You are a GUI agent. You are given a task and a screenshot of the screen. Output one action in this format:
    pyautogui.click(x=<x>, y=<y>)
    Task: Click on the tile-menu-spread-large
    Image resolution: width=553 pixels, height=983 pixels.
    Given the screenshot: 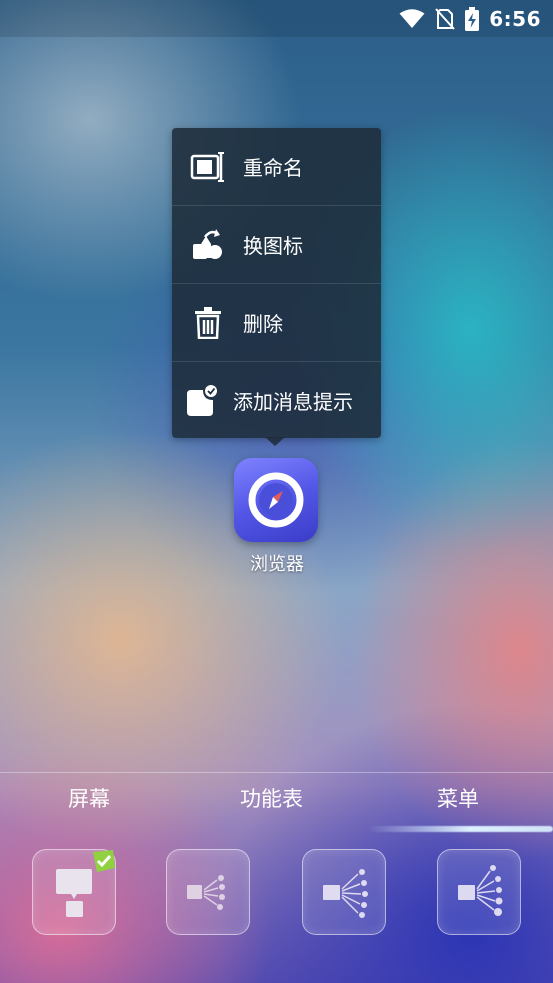 What is the action you would take?
    pyautogui.click(x=479, y=892)
    